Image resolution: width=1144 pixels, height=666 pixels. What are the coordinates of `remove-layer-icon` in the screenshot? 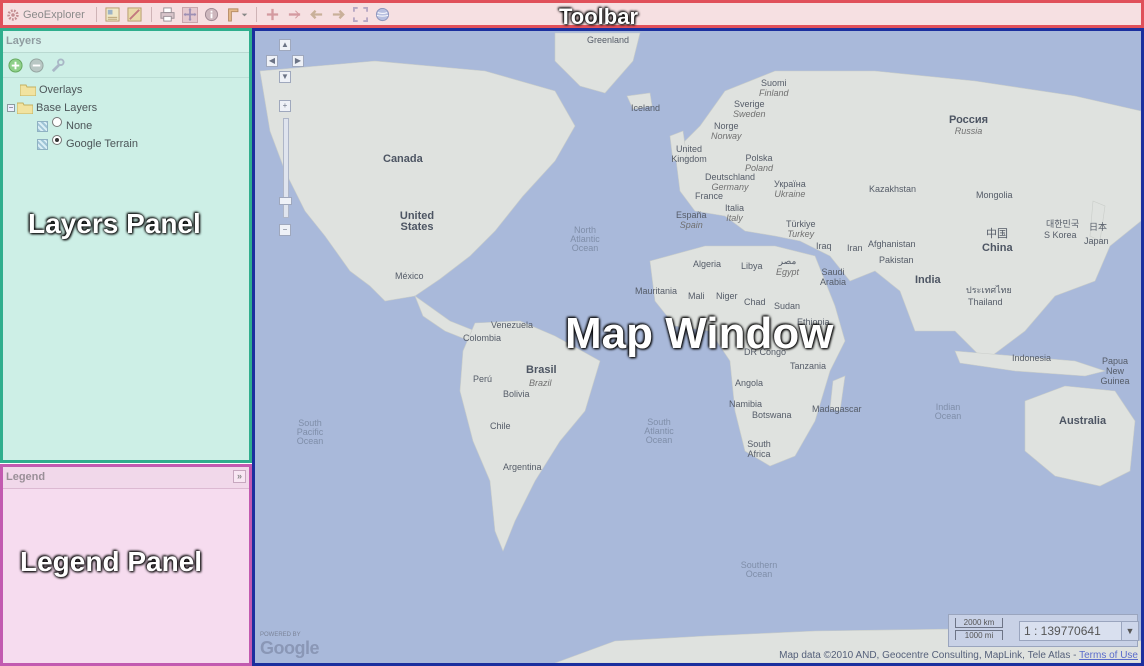 It's located at (36, 65).